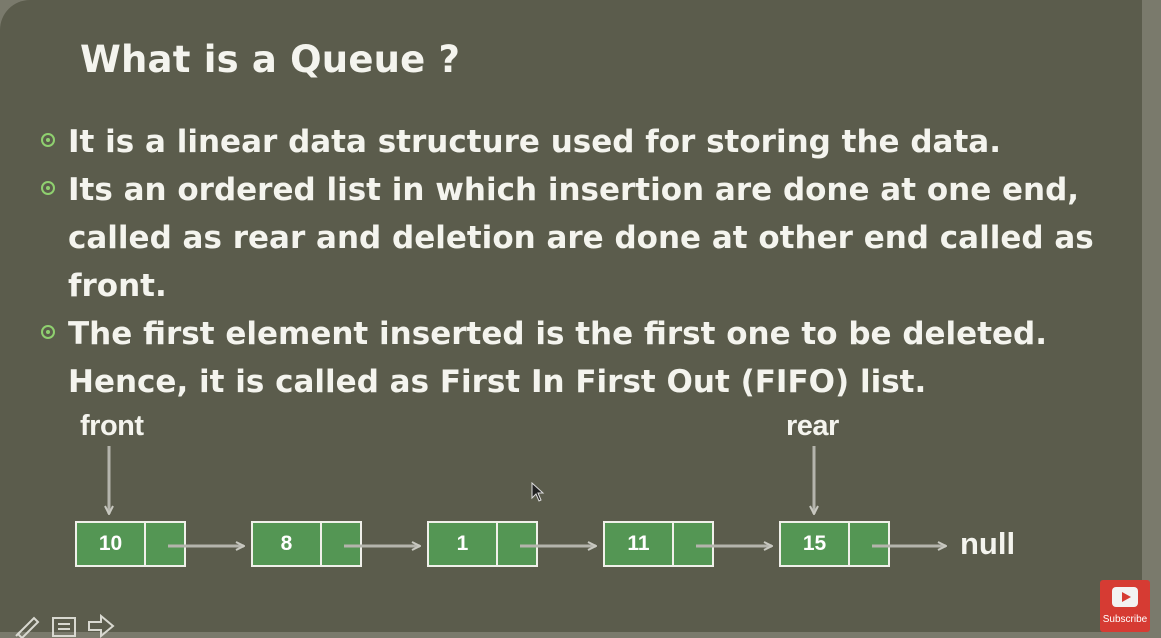 Image resolution: width=1161 pixels, height=638 pixels. What do you see at coordinates (815, 544) in the screenshot?
I see `node-value: 15` at bounding box center [815, 544].